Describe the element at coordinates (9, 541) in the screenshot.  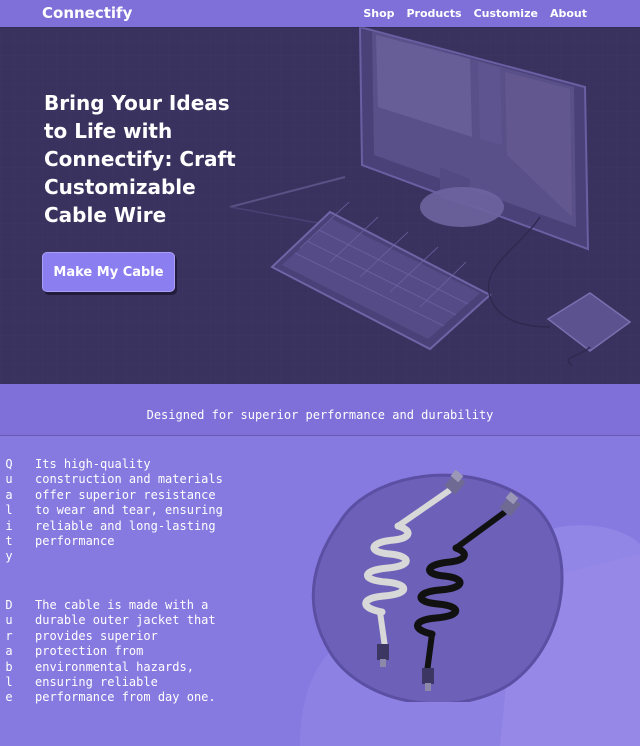
I see `feature-label-letter: t` at that location.